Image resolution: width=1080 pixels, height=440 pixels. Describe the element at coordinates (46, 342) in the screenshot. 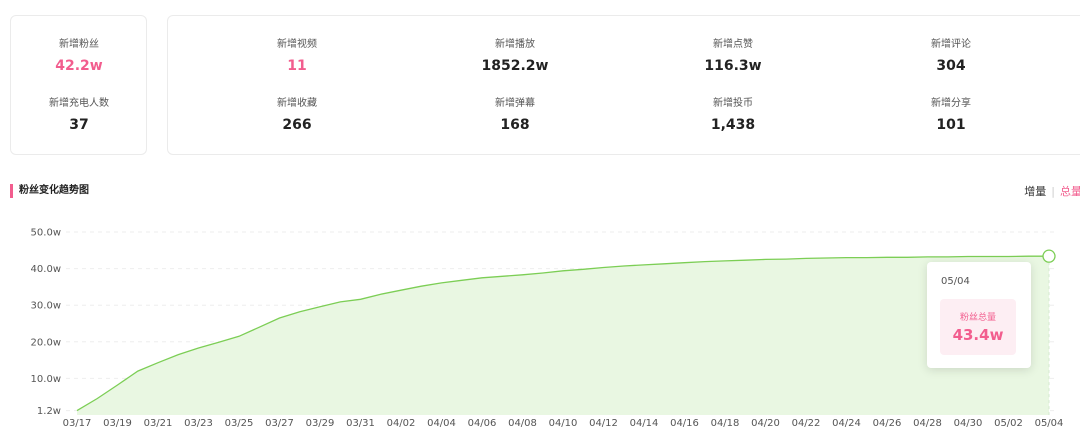

I see `y-tick-label: 20.0w` at that location.